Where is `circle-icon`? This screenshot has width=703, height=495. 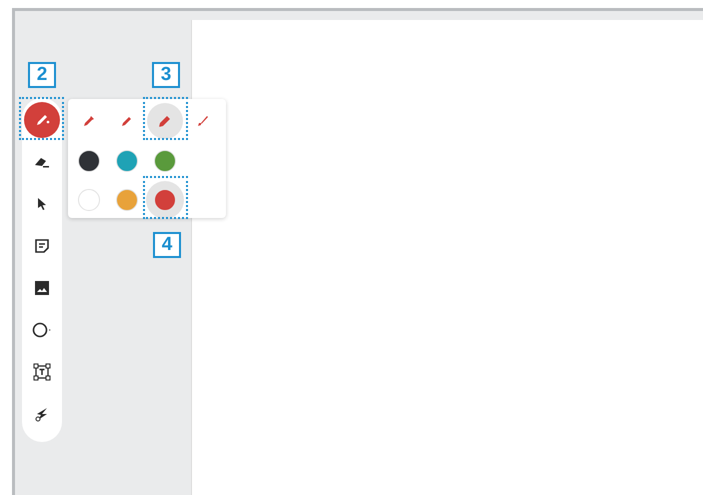 circle-icon is located at coordinates (42, 330).